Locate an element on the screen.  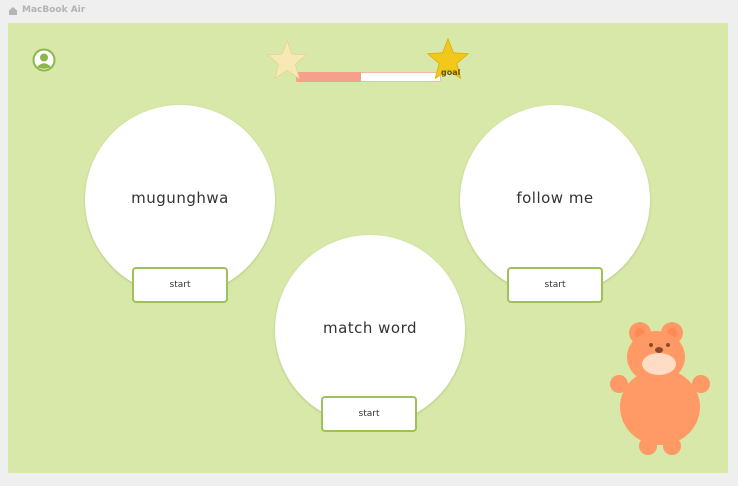
game-title: match word is located at coordinates (370, 328).